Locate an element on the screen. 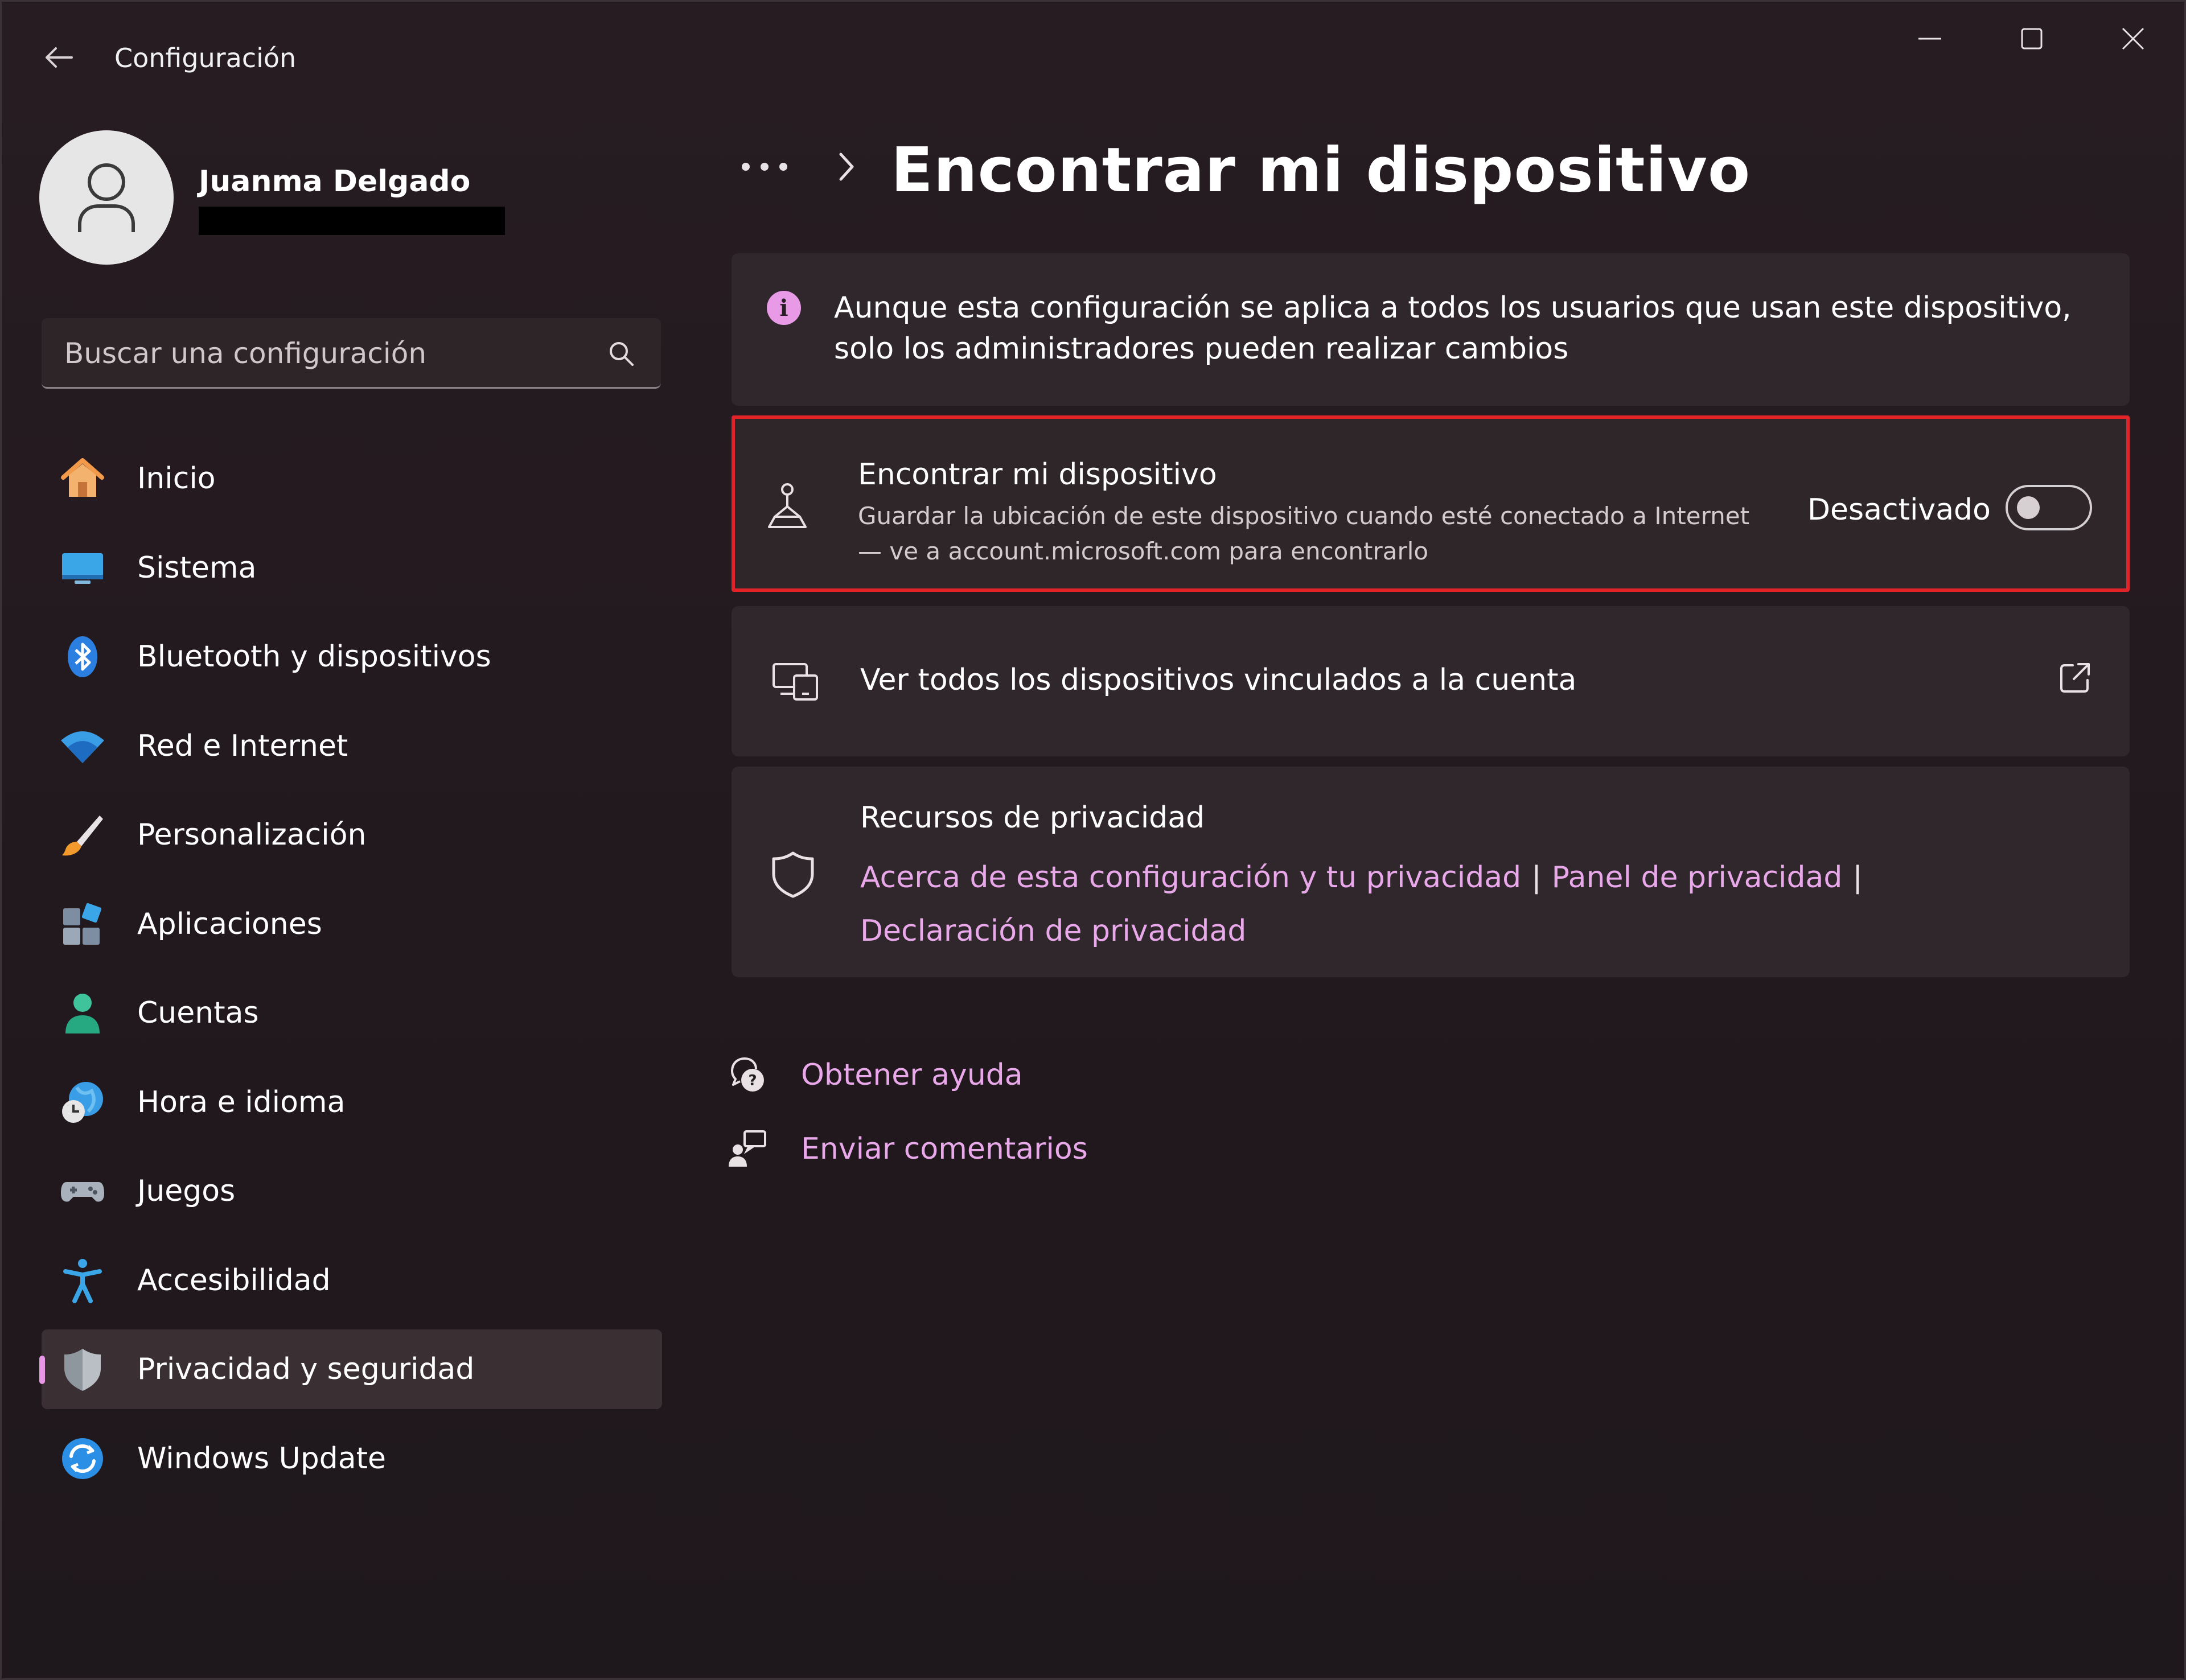  privacy-resources-title: Recursos de privacidad is located at coordinates (1032, 818).